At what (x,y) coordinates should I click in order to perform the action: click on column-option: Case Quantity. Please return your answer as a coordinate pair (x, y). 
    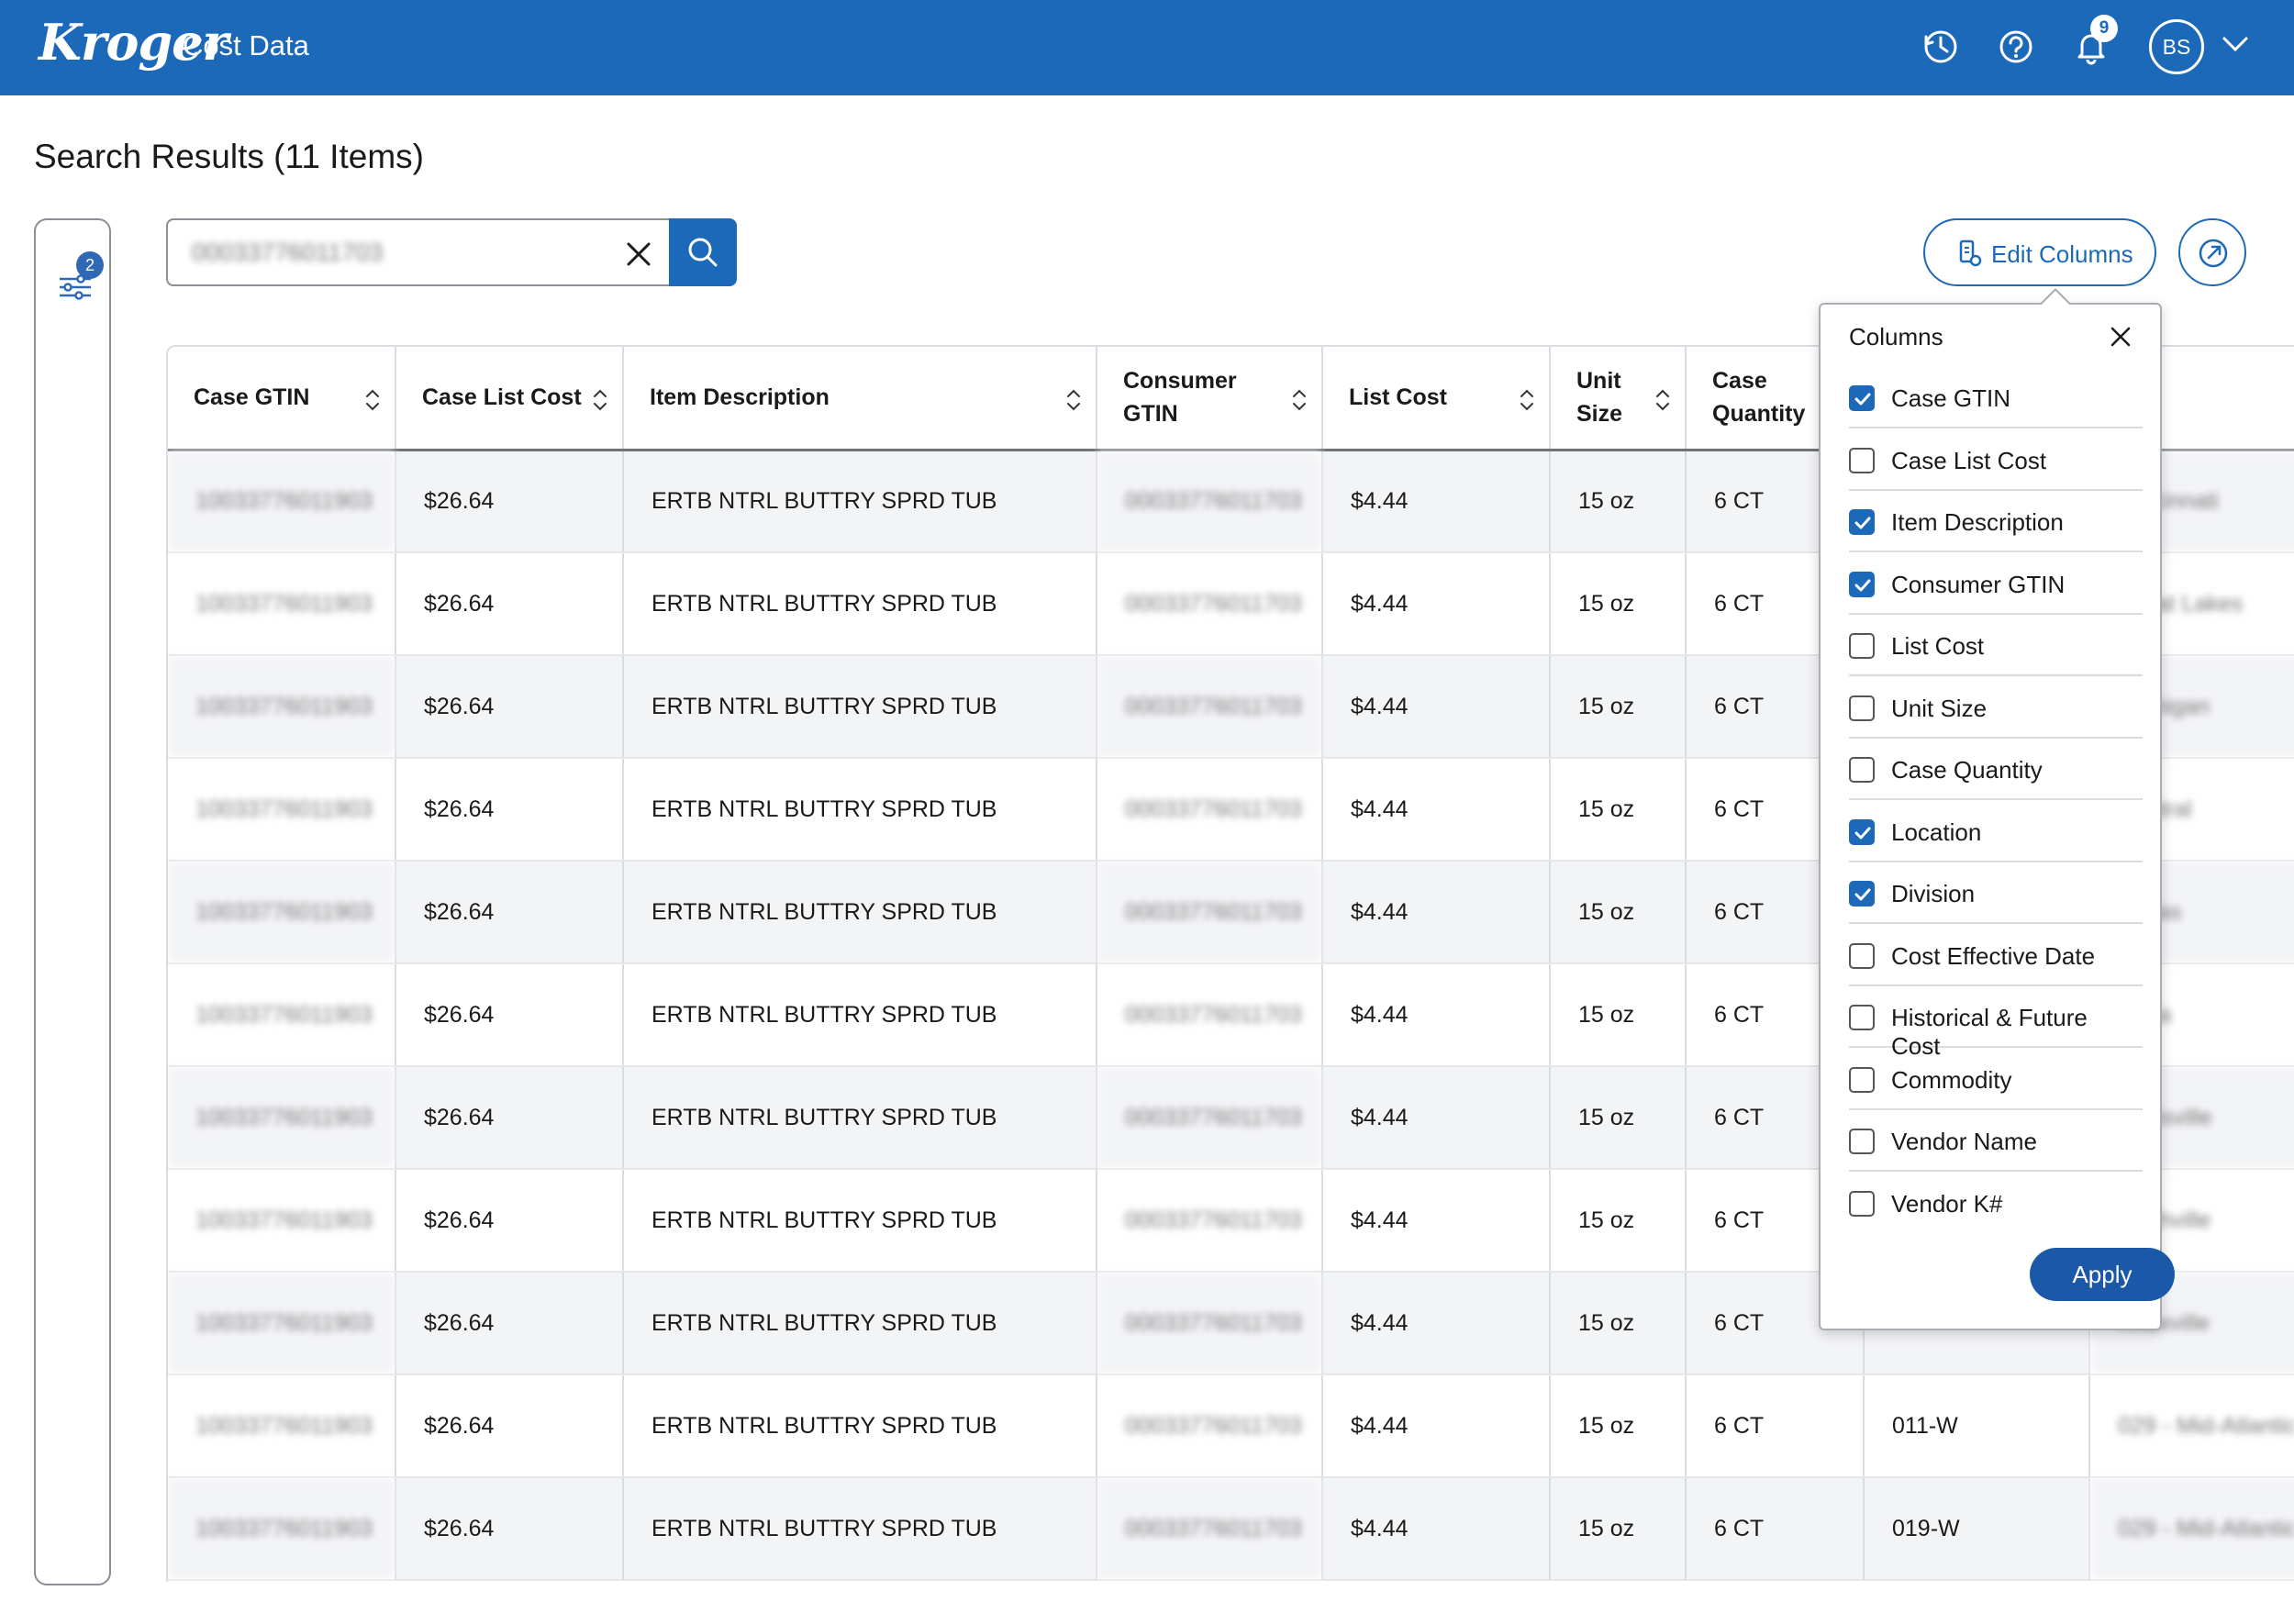
    Looking at the image, I should click on (1996, 769).